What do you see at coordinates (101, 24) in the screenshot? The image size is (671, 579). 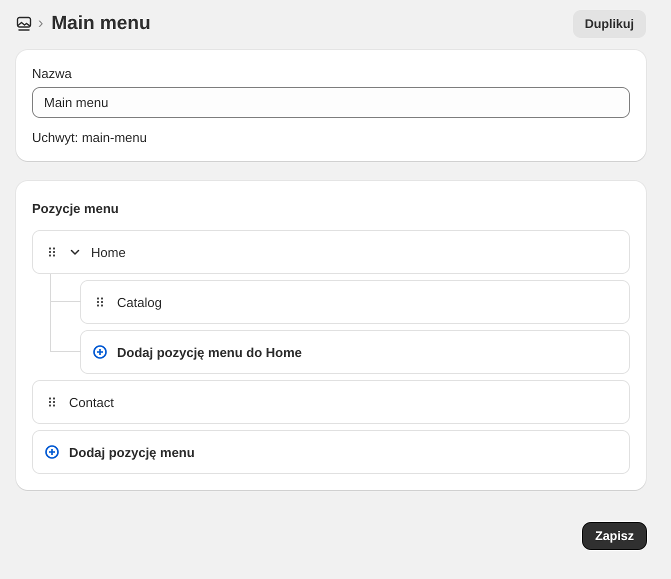 I see `page-title: Main menu` at bounding box center [101, 24].